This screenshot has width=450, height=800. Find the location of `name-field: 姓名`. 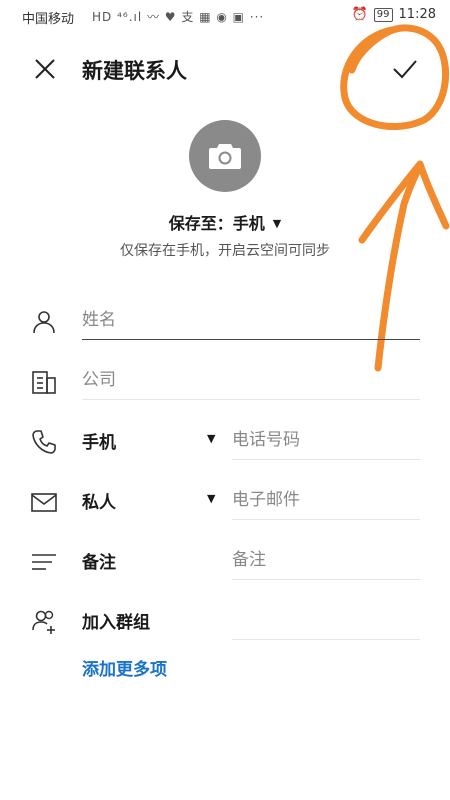

name-field: 姓名 is located at coordinates (251, 320).